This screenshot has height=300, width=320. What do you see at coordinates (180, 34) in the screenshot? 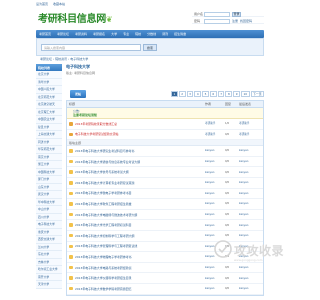
I see `nav-item: 招生简章` at bounding box center [180, 34].